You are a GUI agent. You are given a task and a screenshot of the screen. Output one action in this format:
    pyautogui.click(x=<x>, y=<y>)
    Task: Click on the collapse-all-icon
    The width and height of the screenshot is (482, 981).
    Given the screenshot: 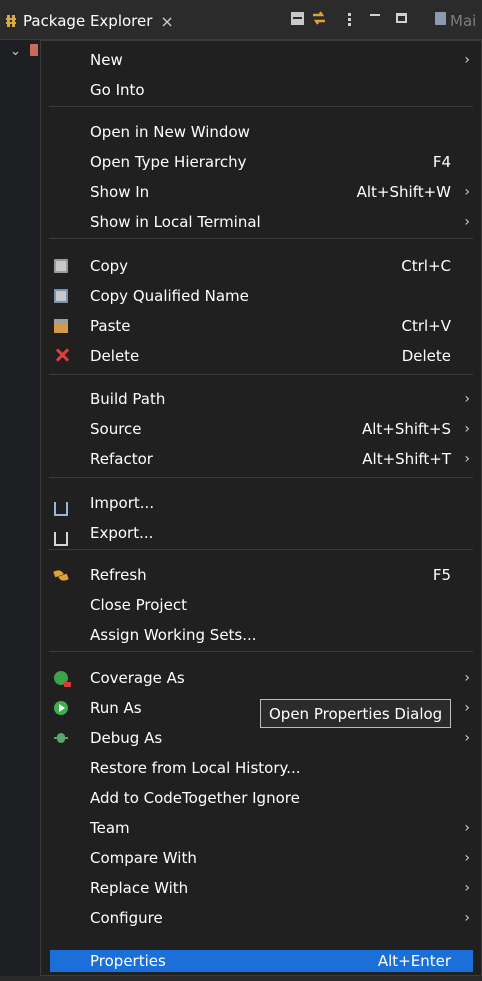 What is the action you would take?
    pyautogui.click(x=297, y=18)
    